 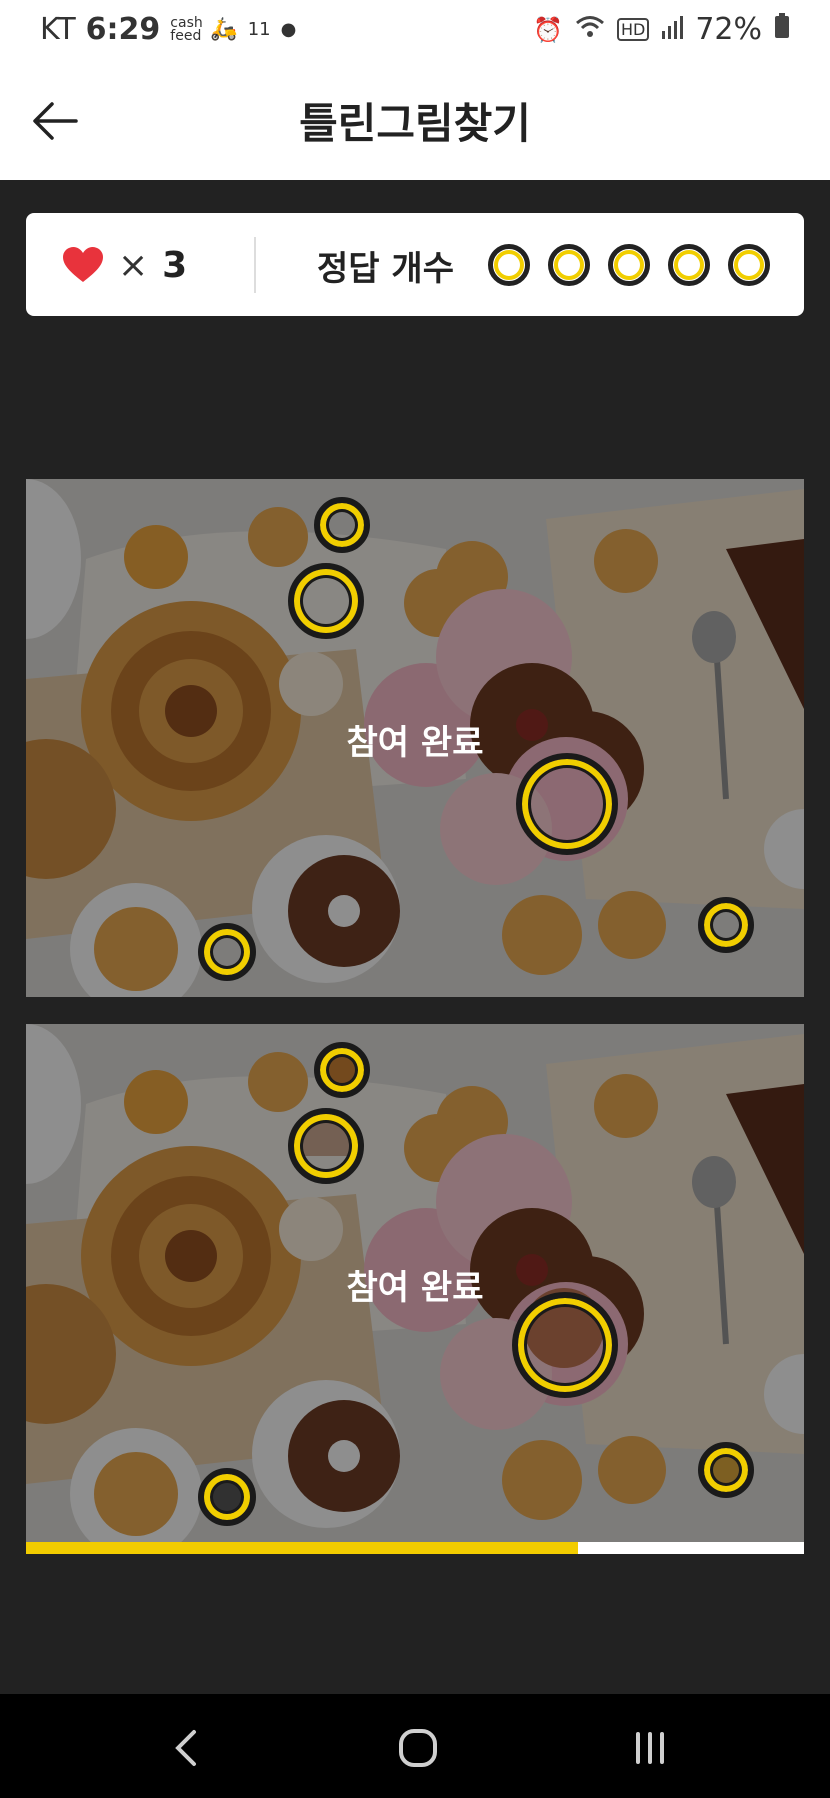 I want to click on app-bar: 틀린그림찾기, so click(x=415, y=121).